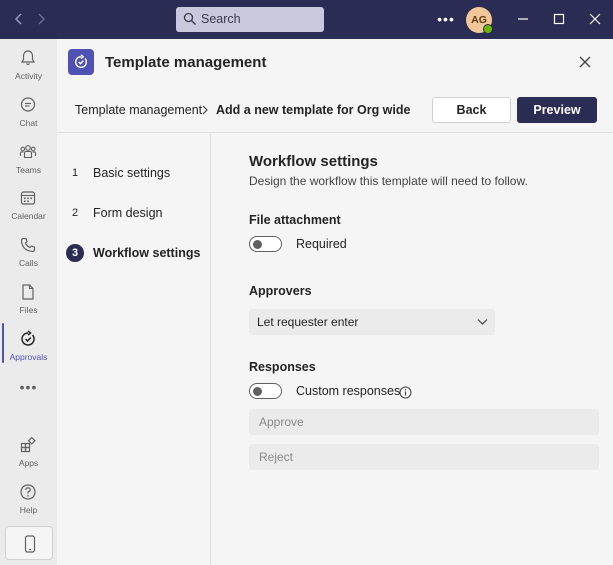  What do you see at coordinates (557, 110) in the screenshot?
I see `preview-button: Preview` at bounding box center [557, 110].